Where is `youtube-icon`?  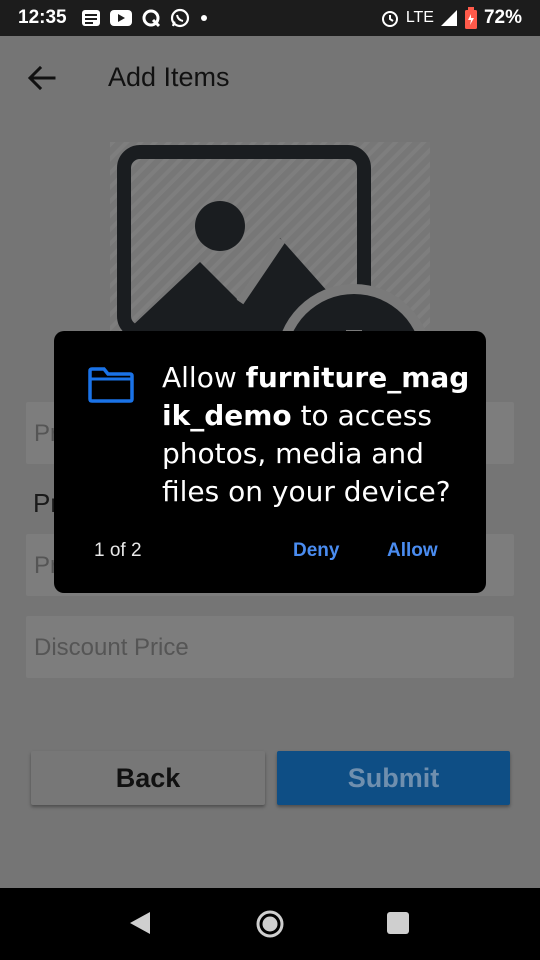 youtube-icon is located at coordinates (121, 18).